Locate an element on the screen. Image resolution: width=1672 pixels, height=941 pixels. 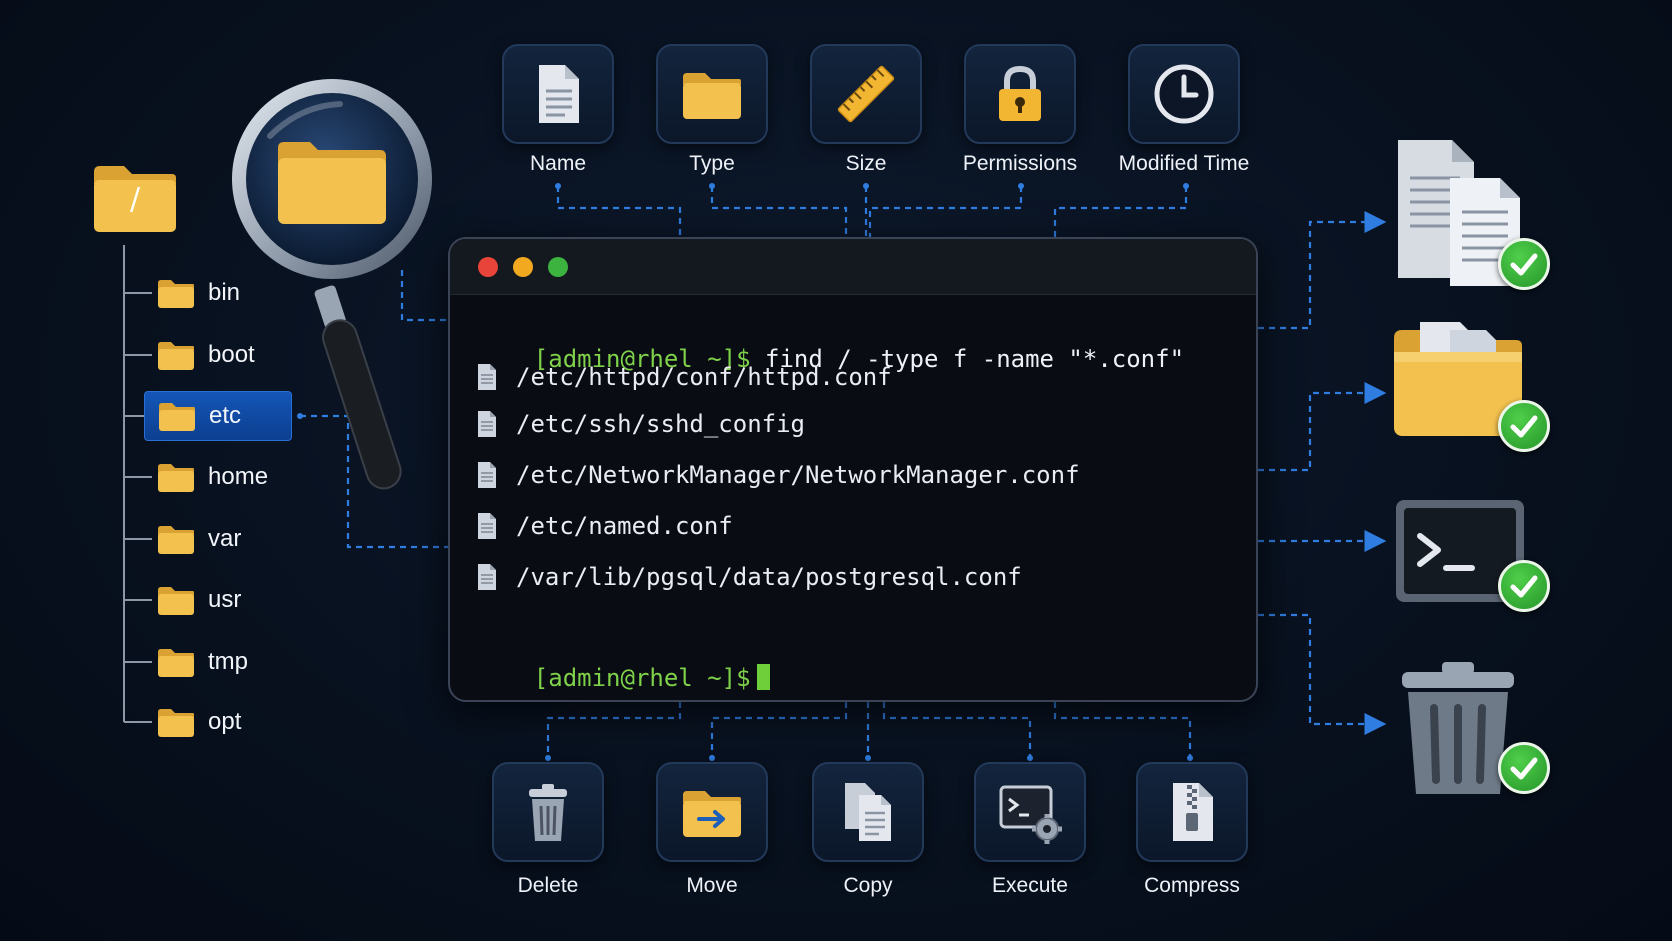
action-label-compress: Compress is located at coordinates (1192, 885).